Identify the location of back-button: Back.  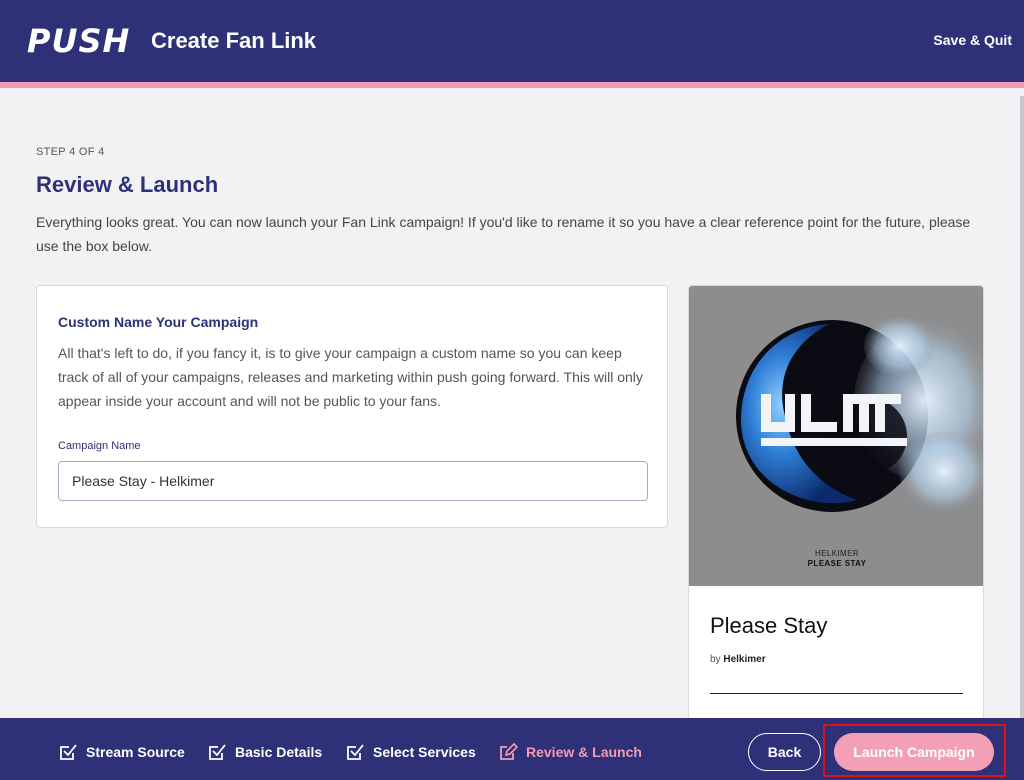
(784, 752).